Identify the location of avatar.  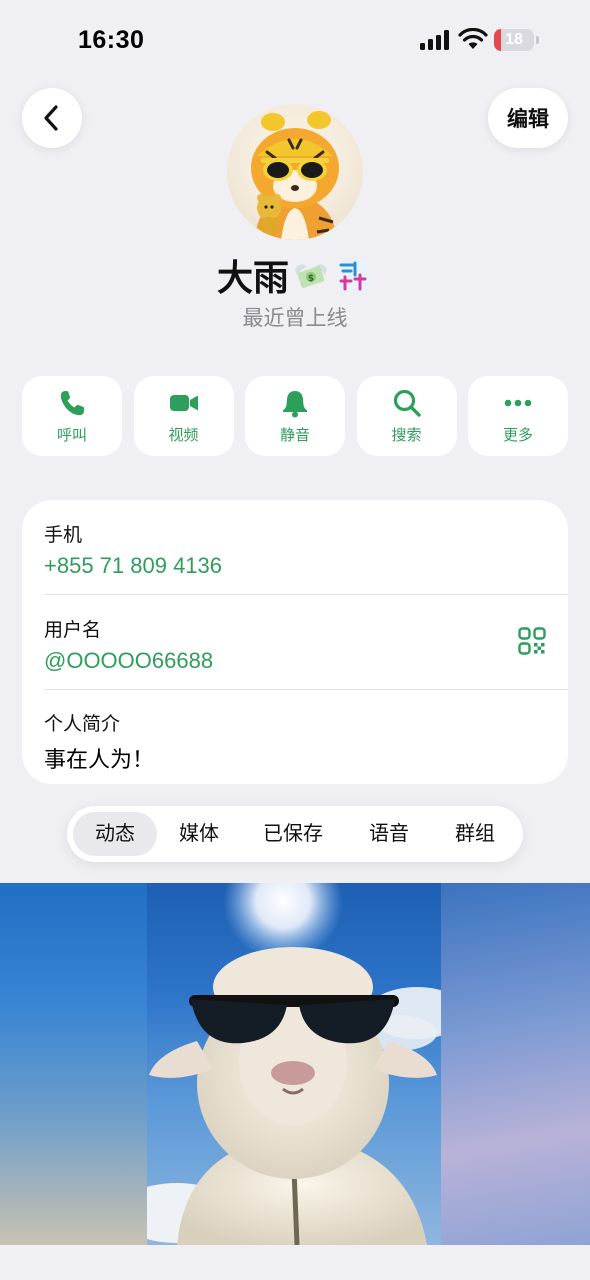
(295, 172).